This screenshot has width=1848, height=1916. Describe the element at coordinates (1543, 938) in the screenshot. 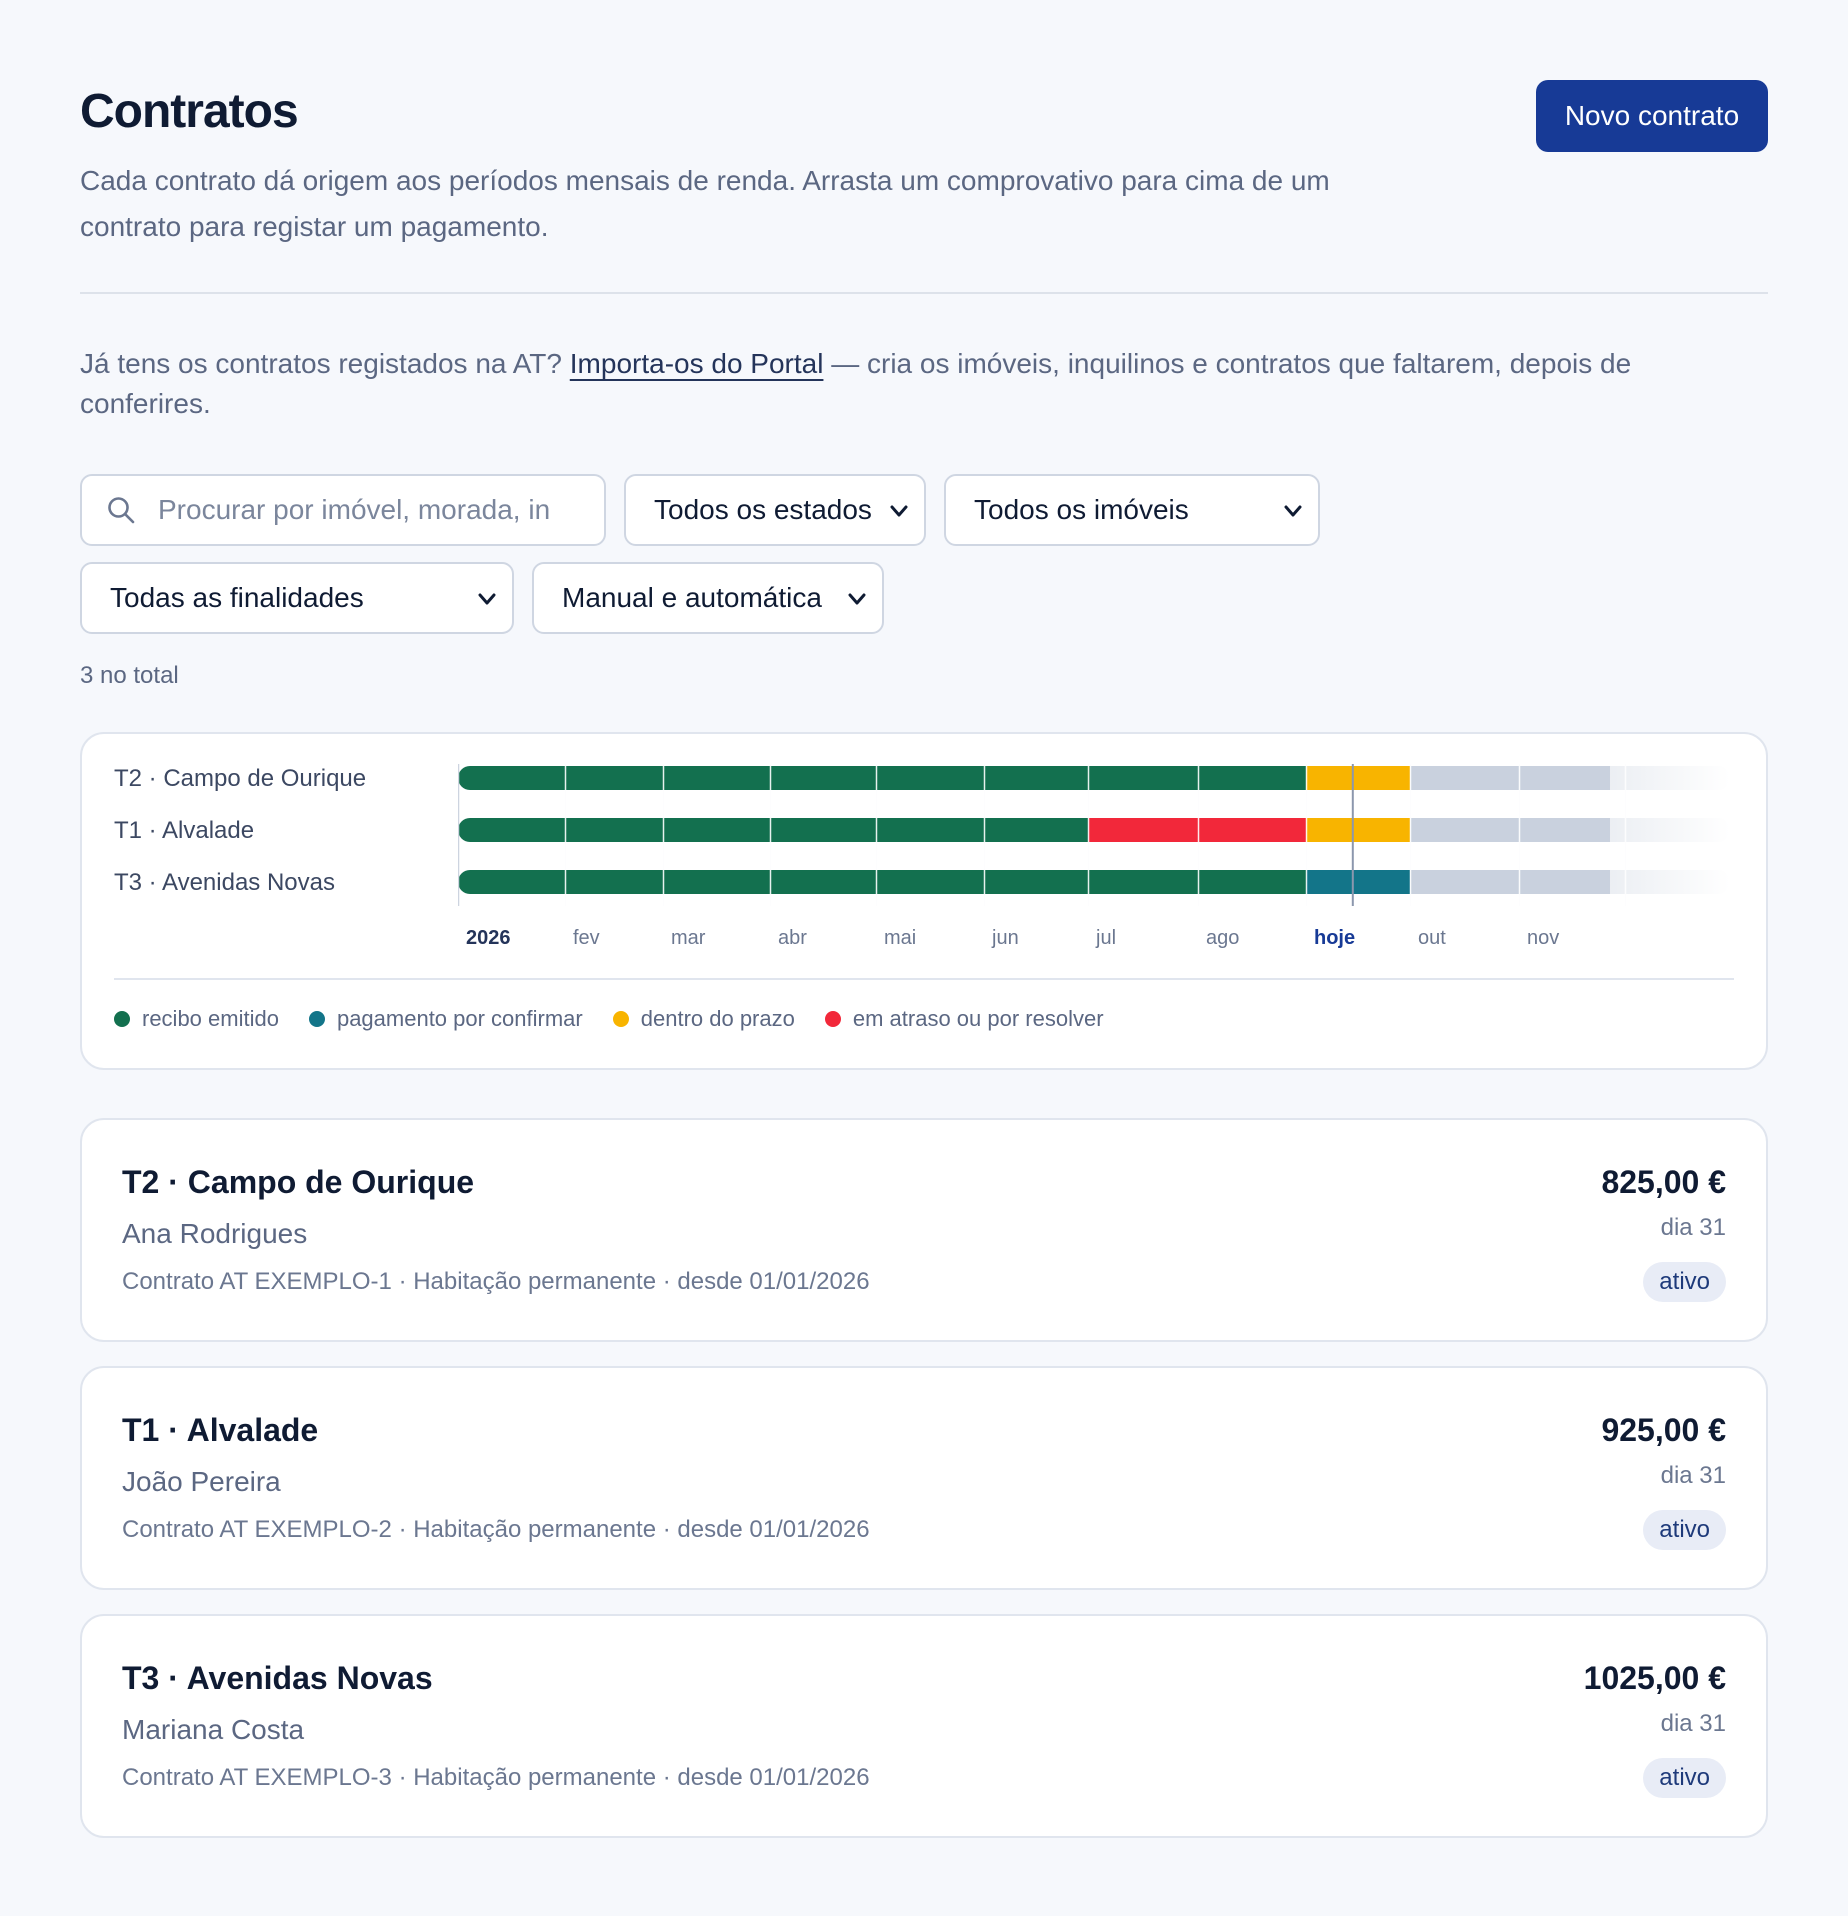

I see `timeline-month-label: nov` at that location.